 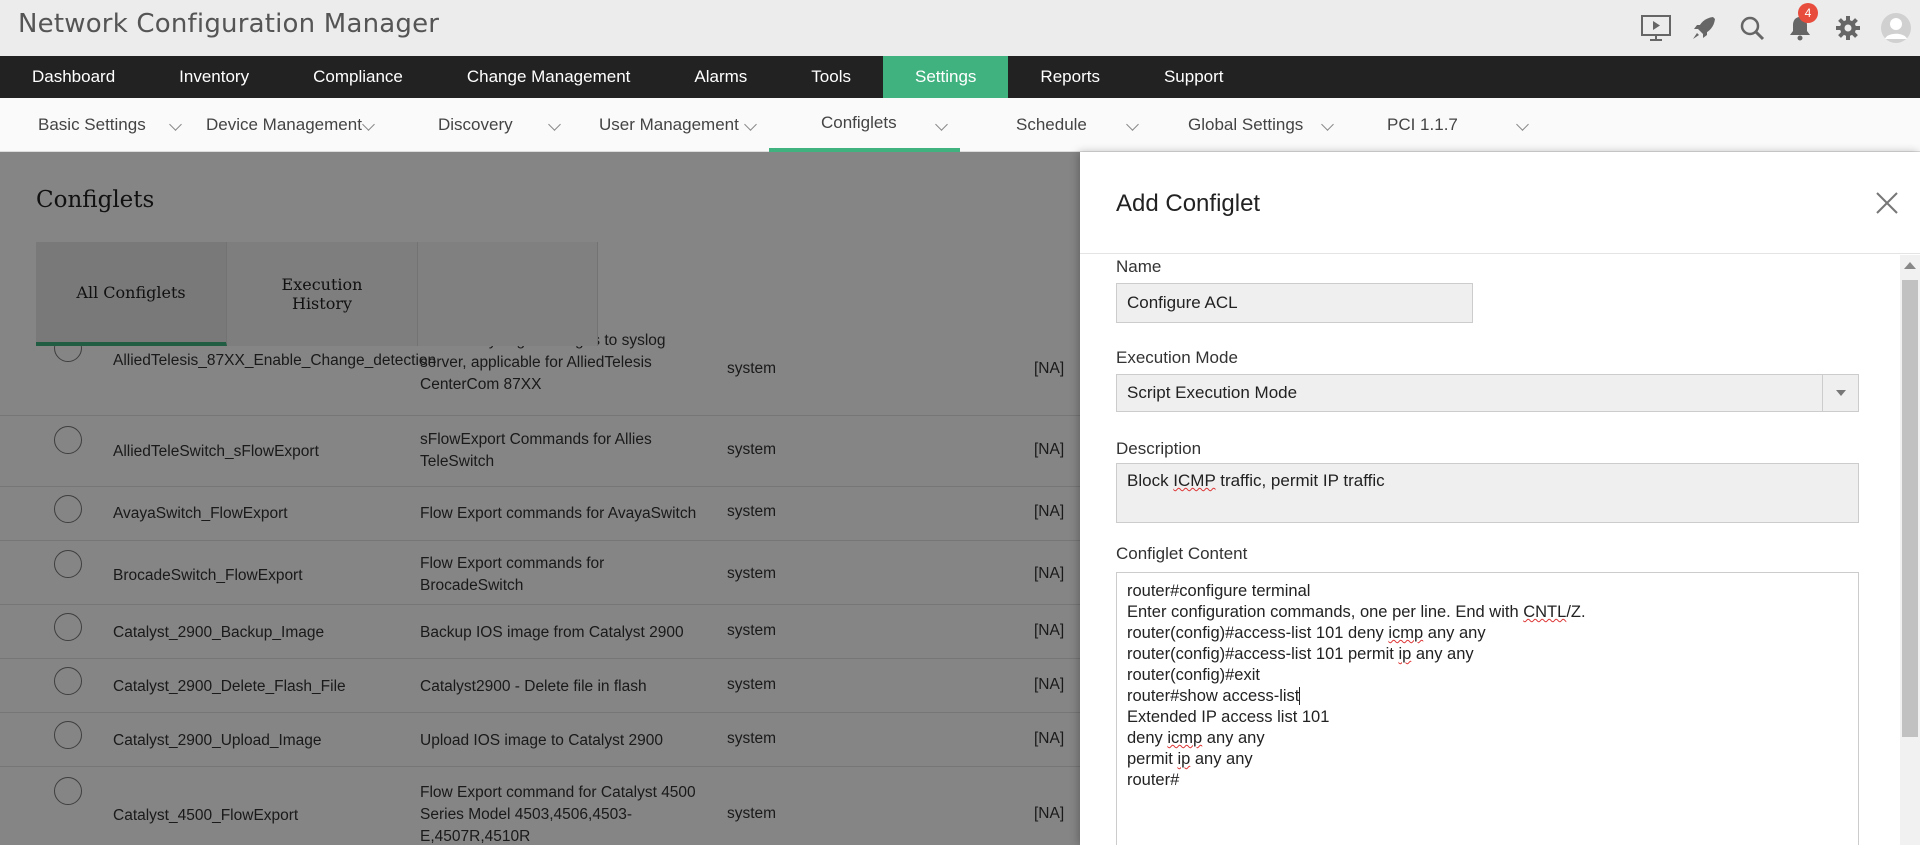 I want to click on subnav-configlets: Configlets, so click(x=864, y=125).